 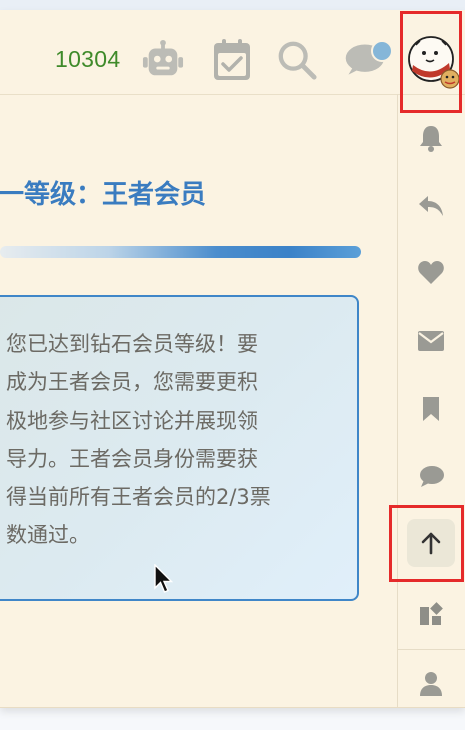 I want to click on credits-count: 10304, so click(x=88, y=59).